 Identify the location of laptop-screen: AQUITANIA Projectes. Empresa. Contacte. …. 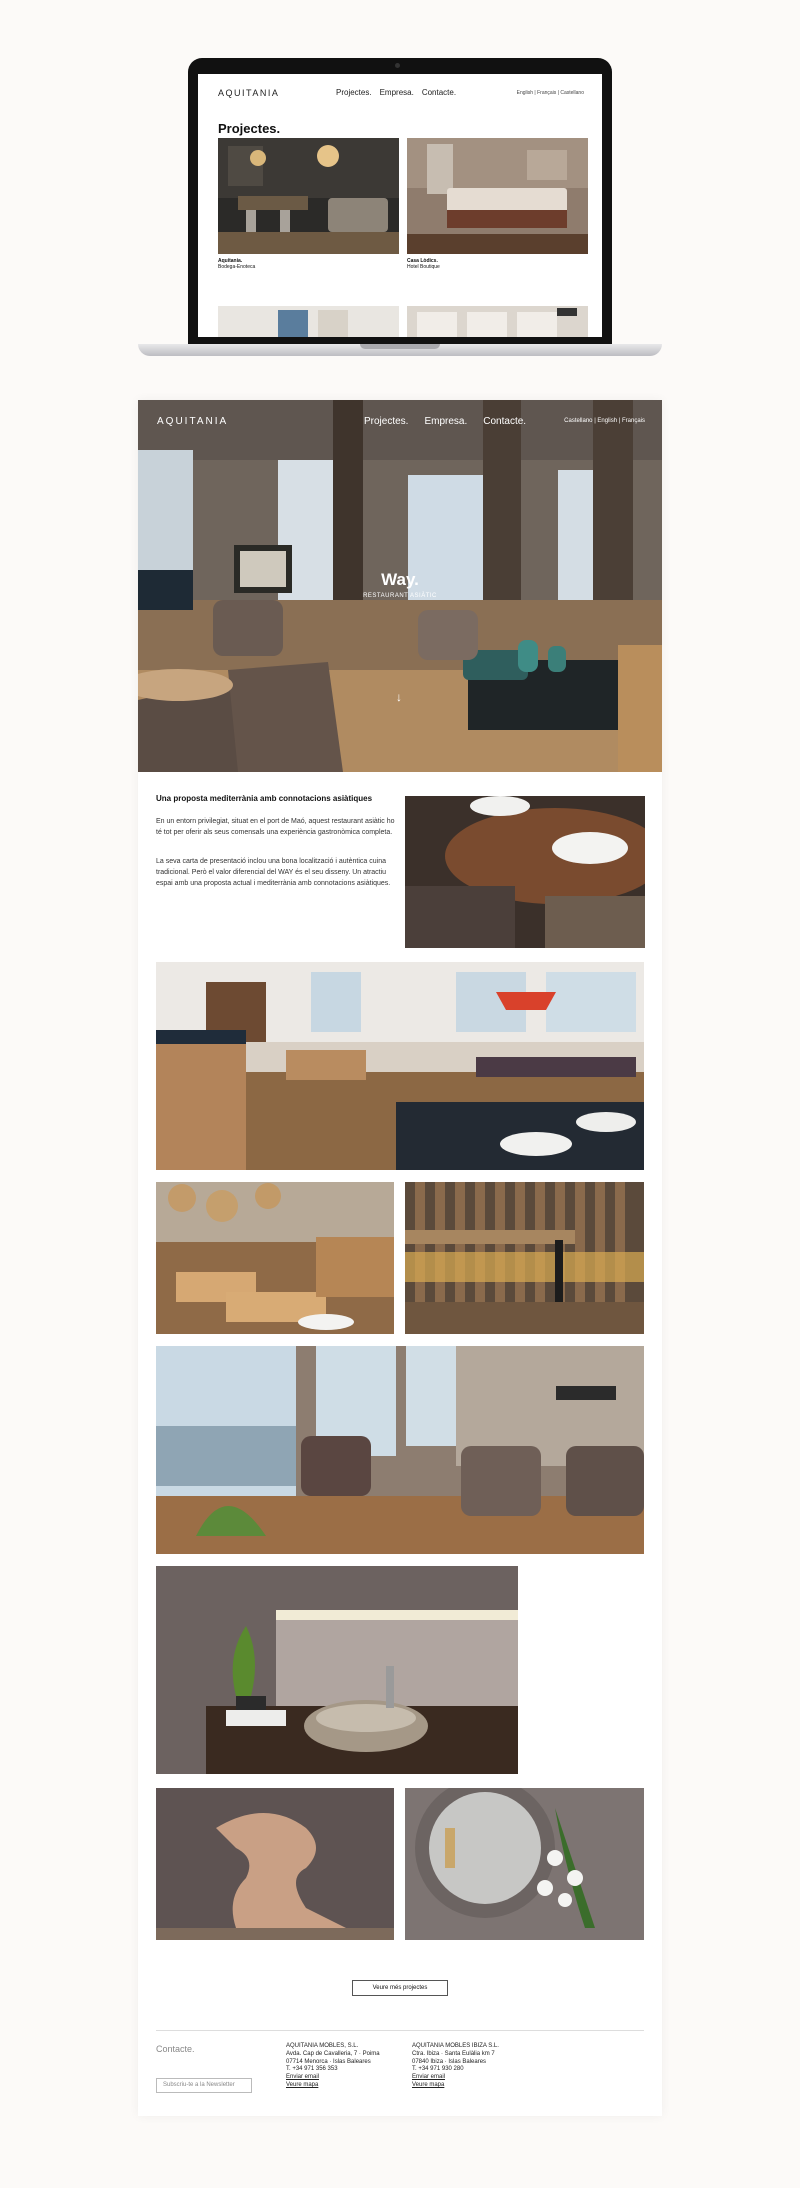
(400, 205).